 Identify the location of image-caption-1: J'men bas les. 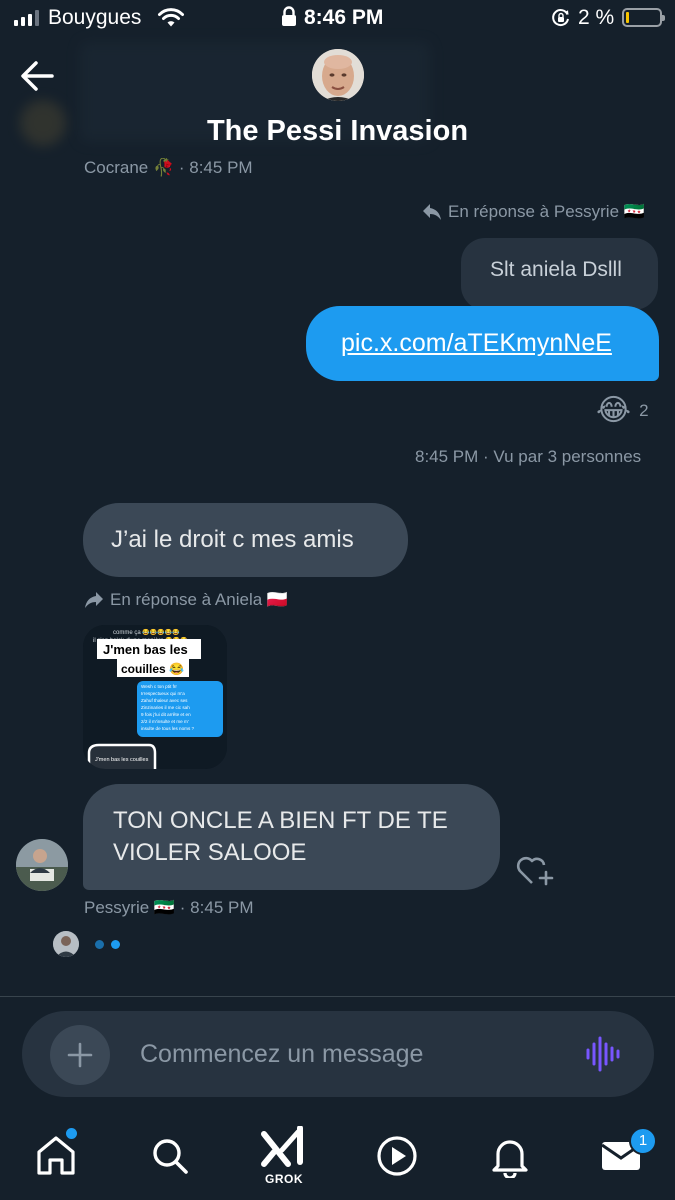
(145, 649).